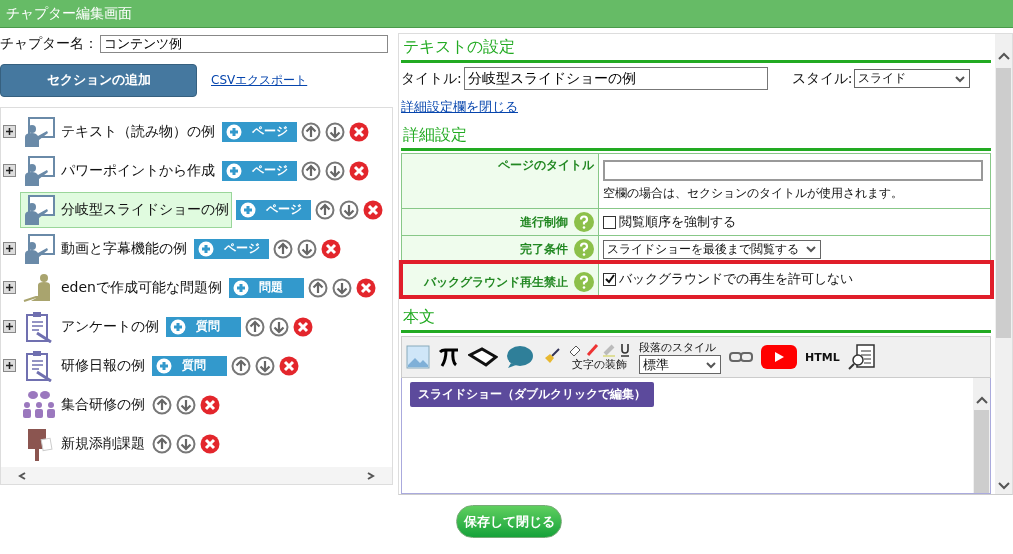  Describe the element at coordinates (696, 436) in the screenshot. I see `editor-area: スライドショー（ダブルクリックで編集）` at that location.